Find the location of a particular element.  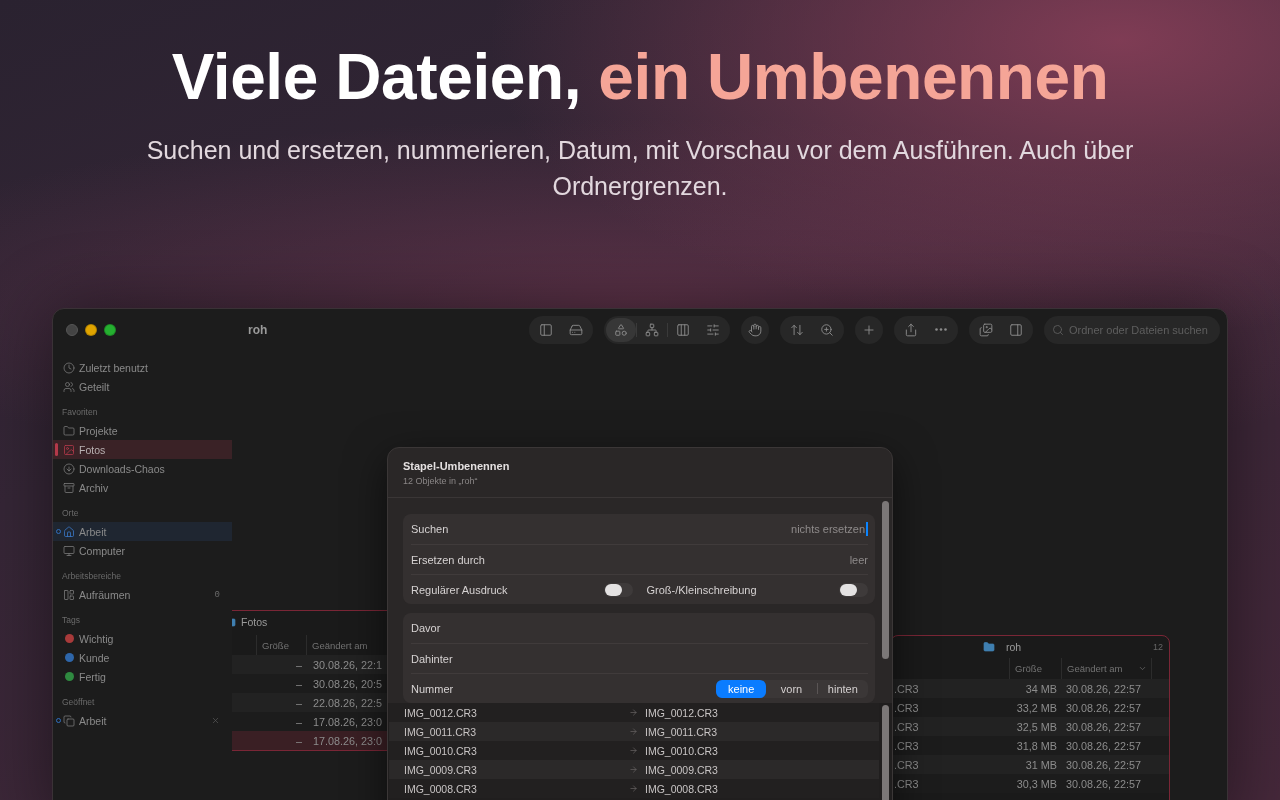

file-name: IMG_0008.CR3 is located at coordinates (440, 788).